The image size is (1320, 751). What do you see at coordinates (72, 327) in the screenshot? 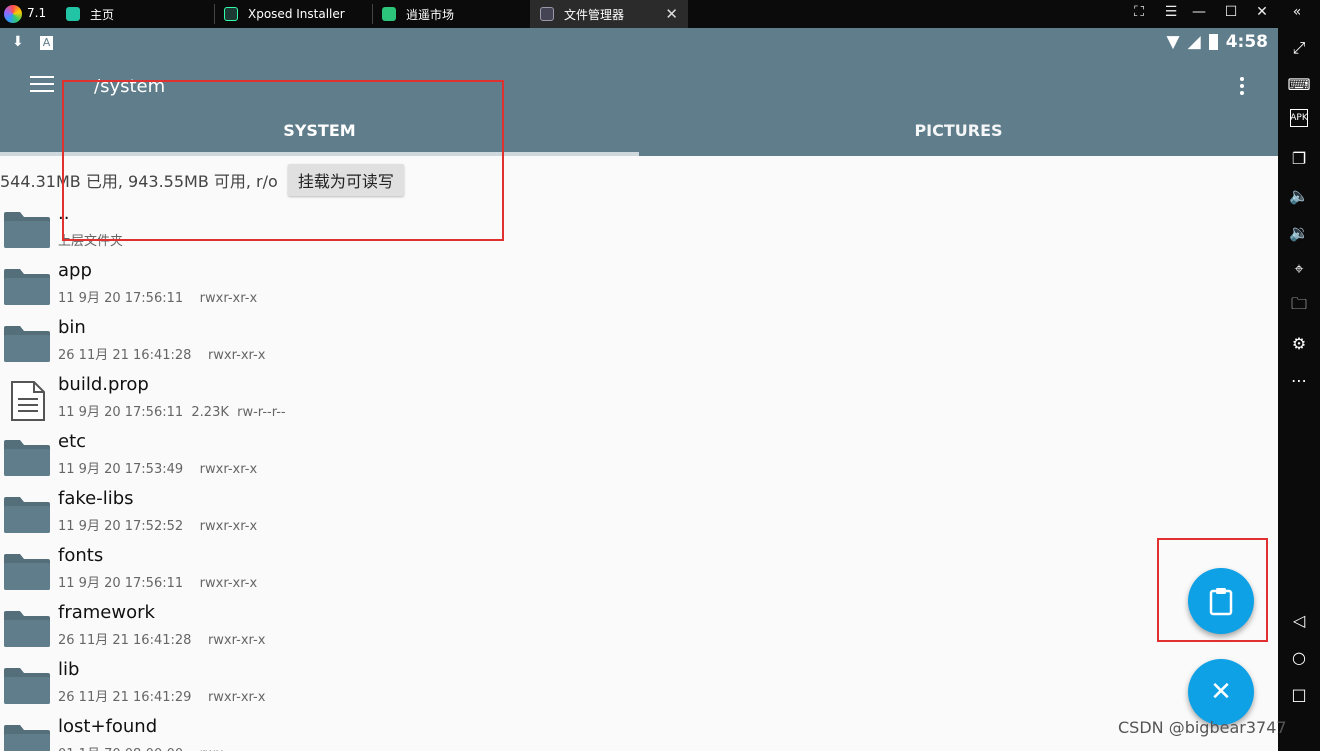
I see `file-name: bin` at bounding box center [72, 327].